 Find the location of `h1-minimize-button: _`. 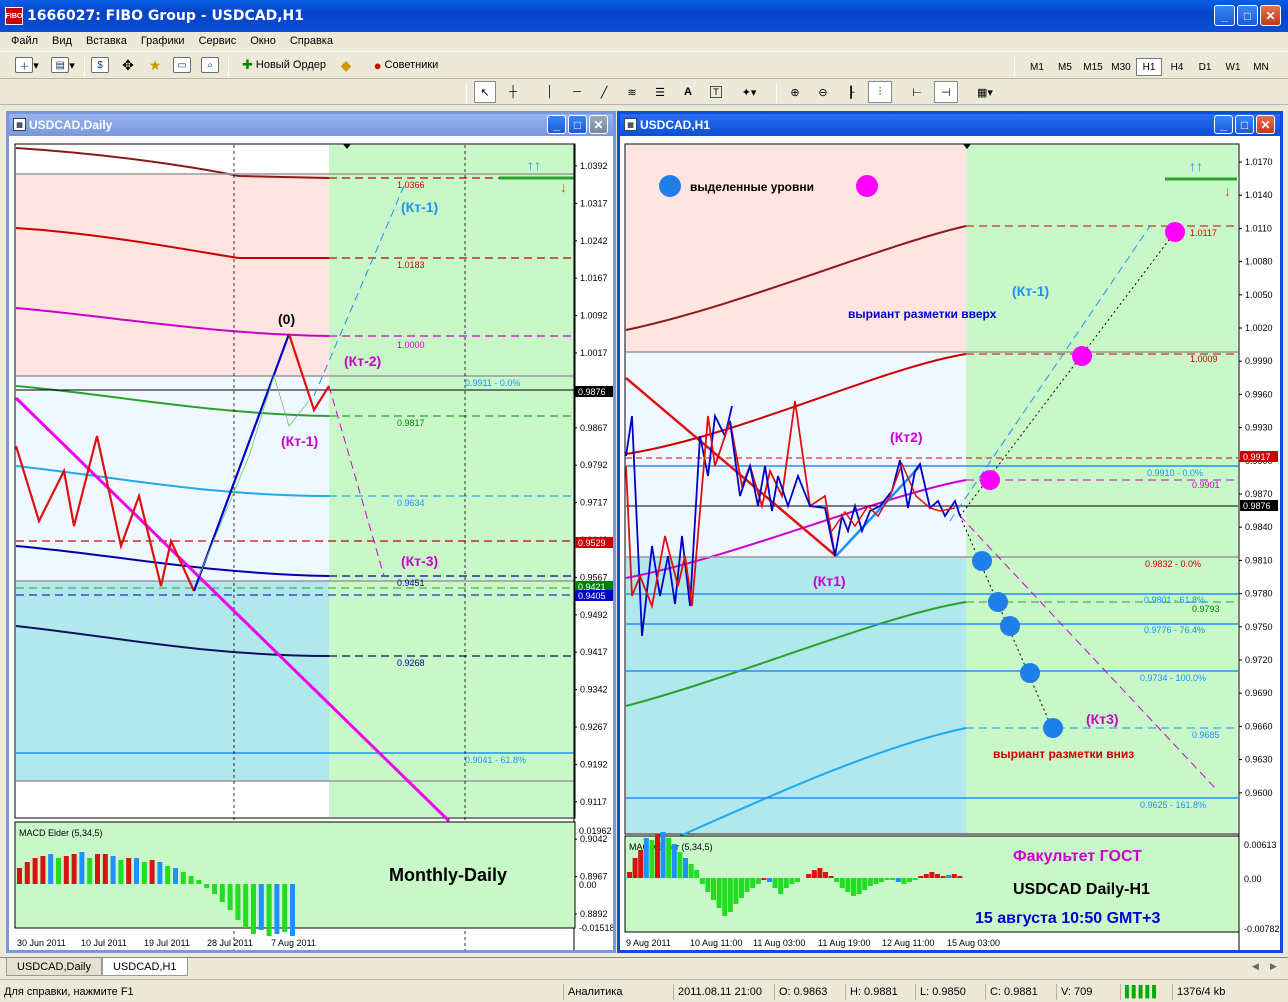

h1-minimize-button: _ is located at coordinates (1223, 124).